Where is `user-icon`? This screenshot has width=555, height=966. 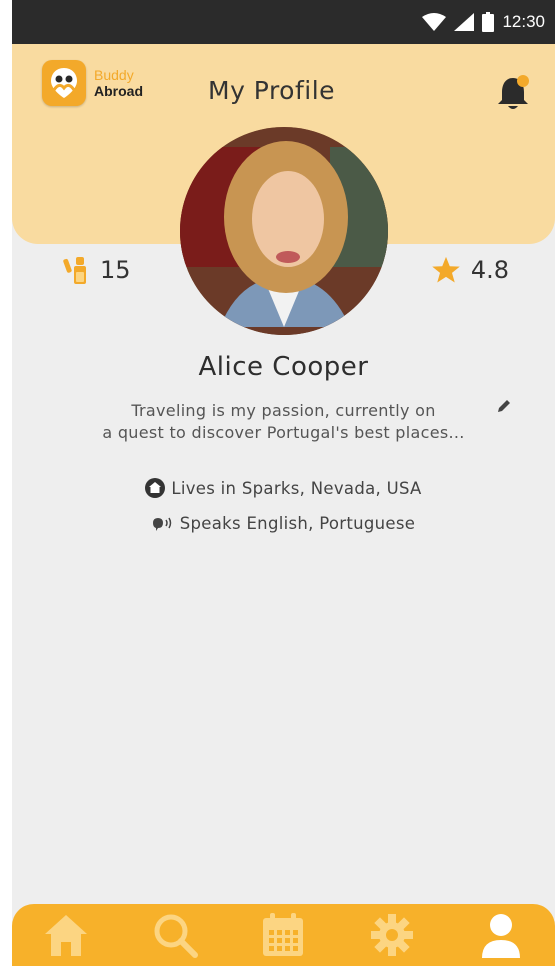 user-icon is located at coordinates (500, 936).